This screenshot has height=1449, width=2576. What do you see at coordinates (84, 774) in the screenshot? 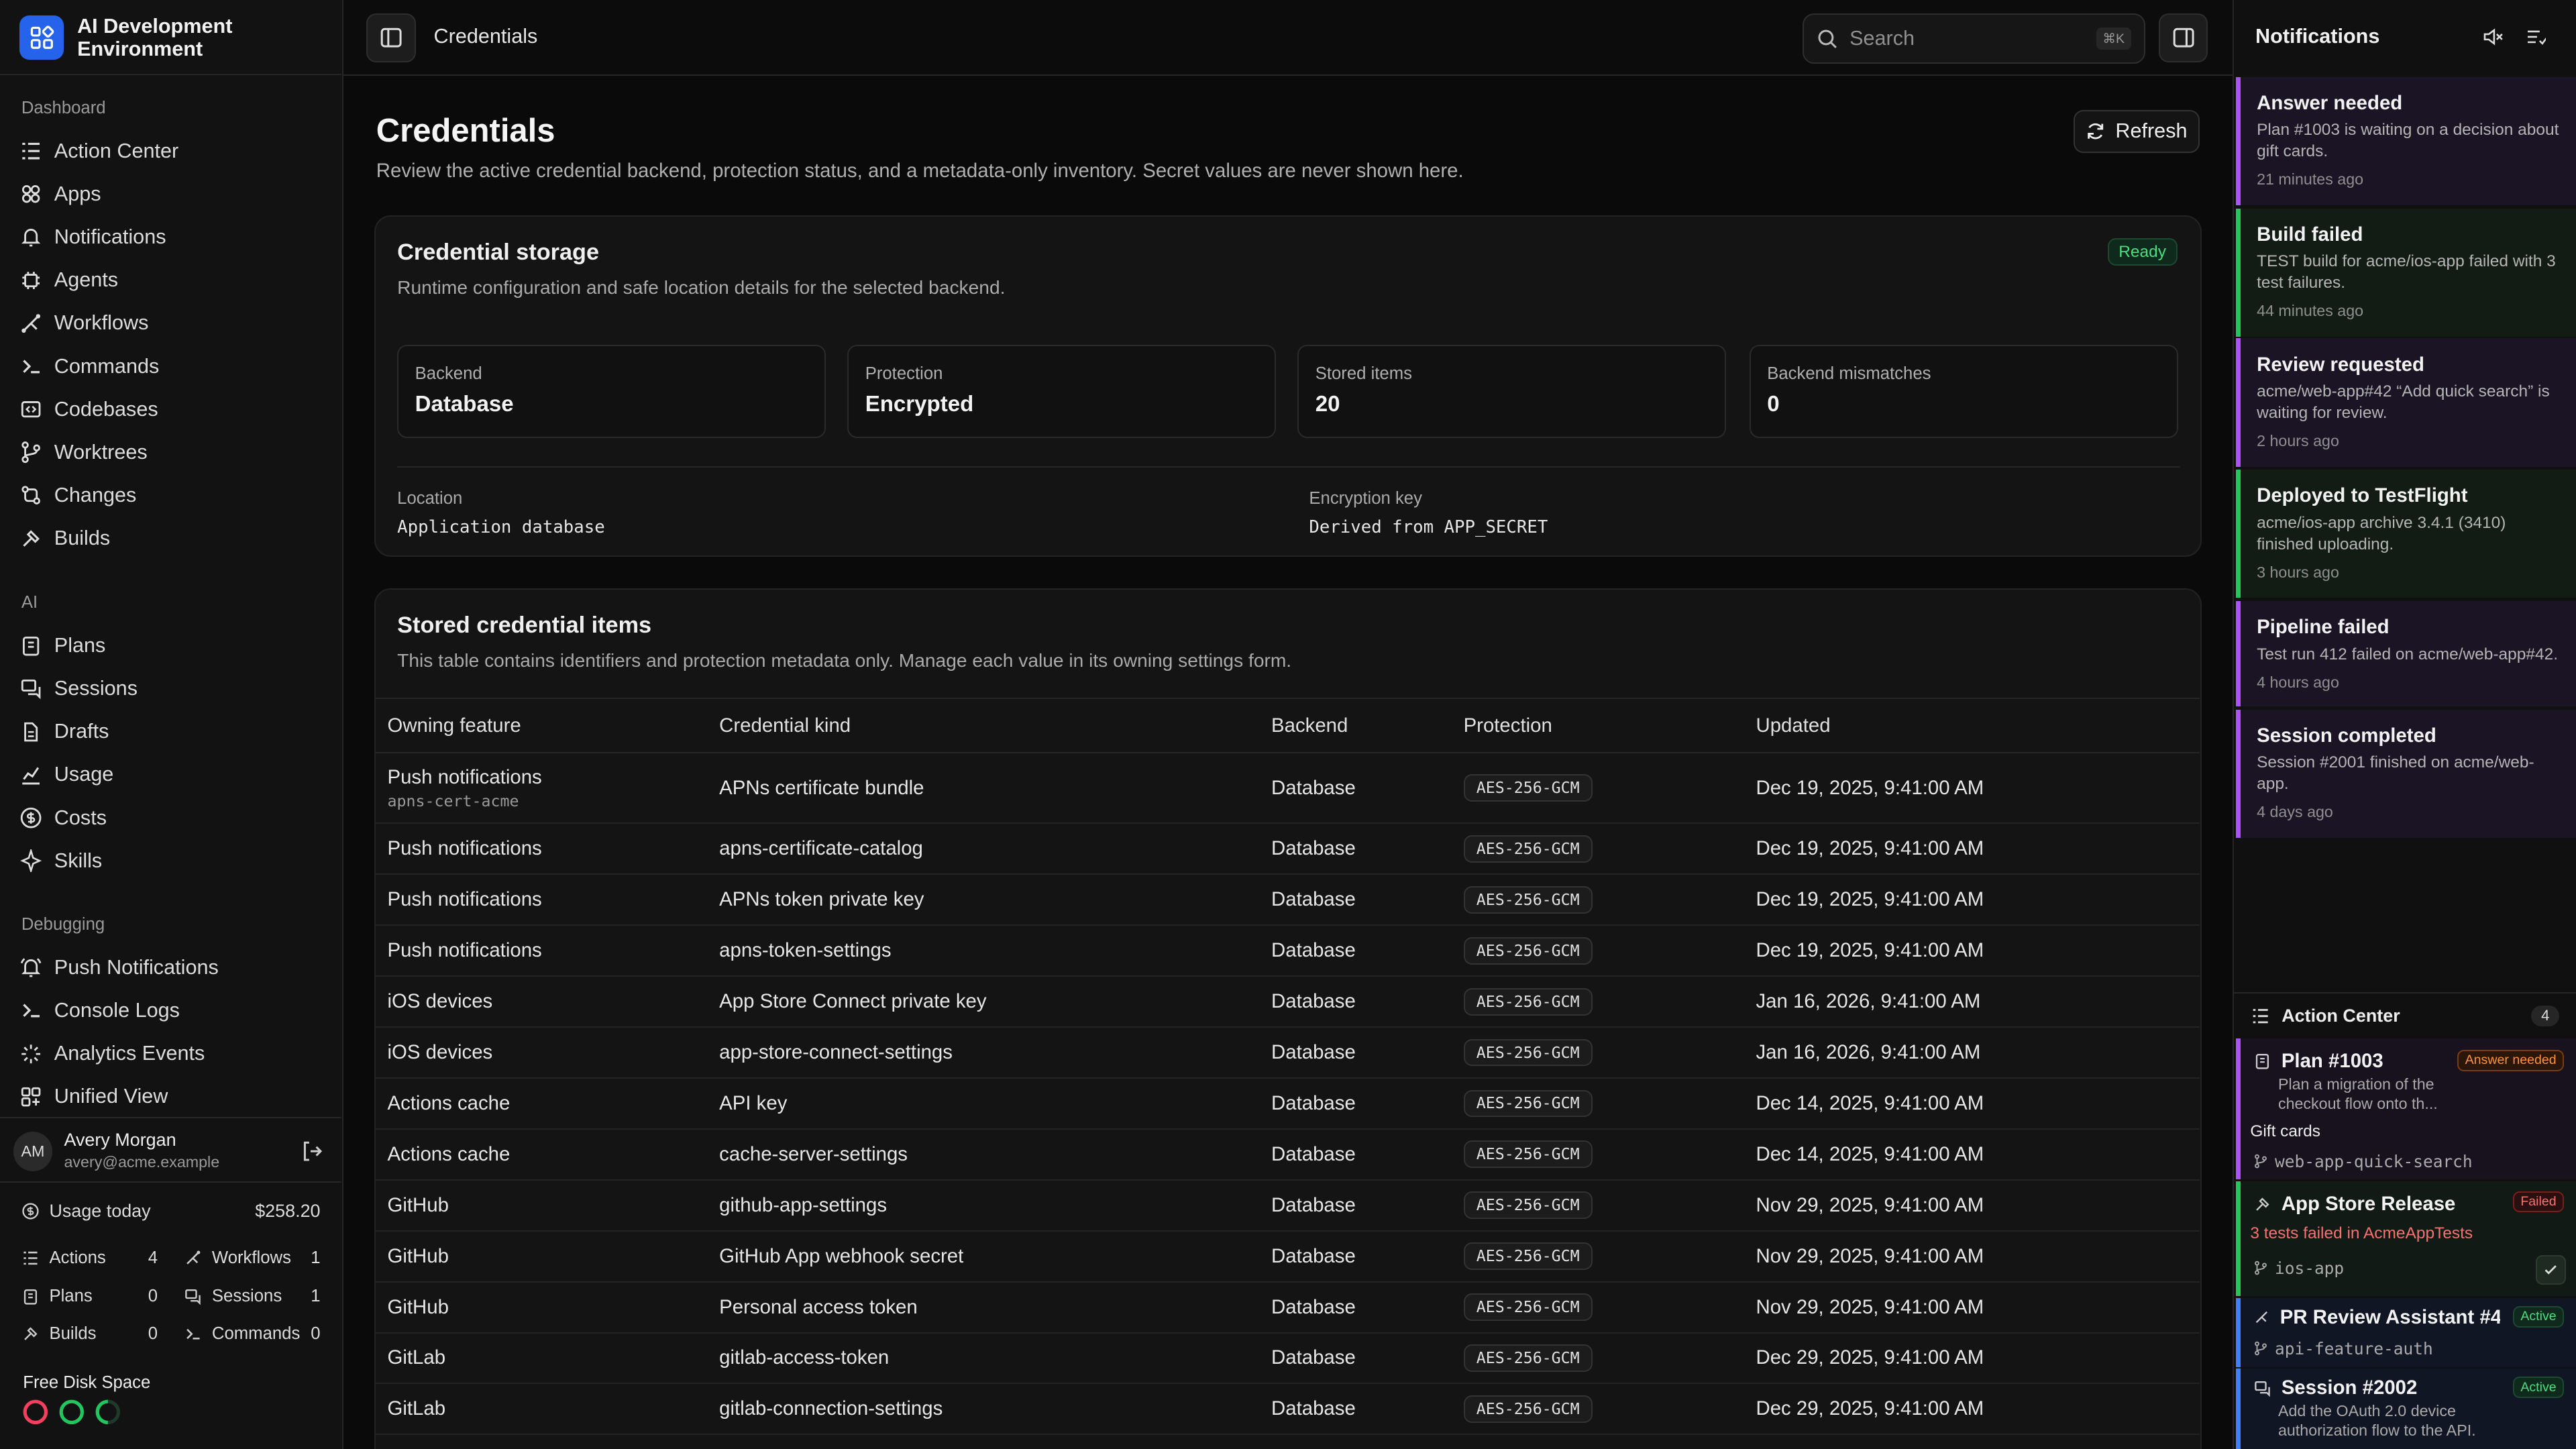
I see `sidebar-item-label: Usage` at bounding box center [84, 774].